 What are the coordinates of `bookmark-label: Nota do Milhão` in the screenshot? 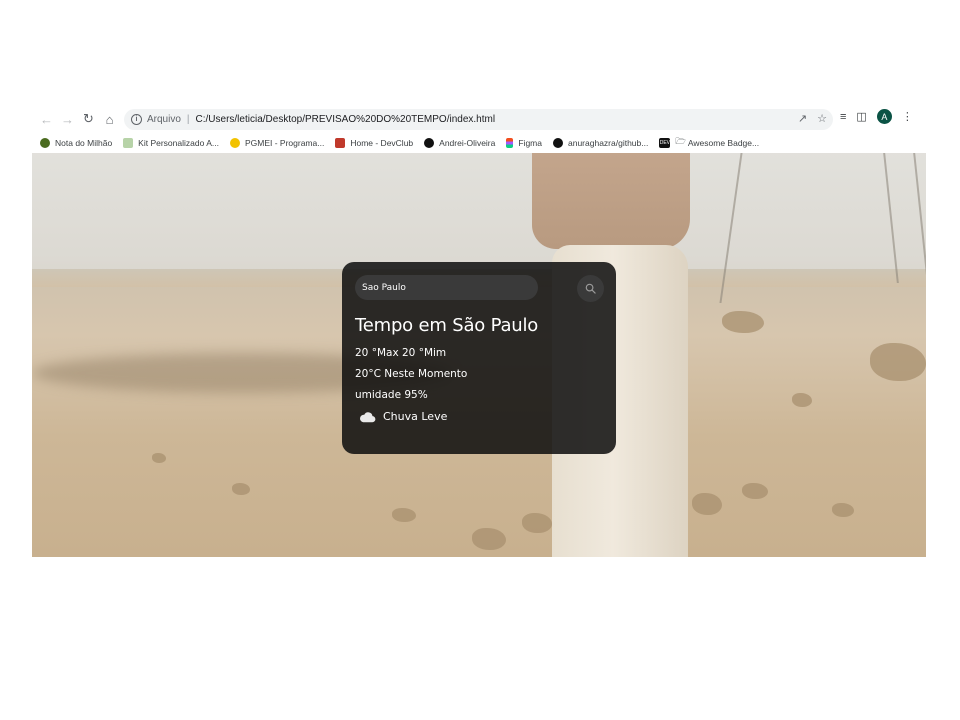 It's located at (84, 142).